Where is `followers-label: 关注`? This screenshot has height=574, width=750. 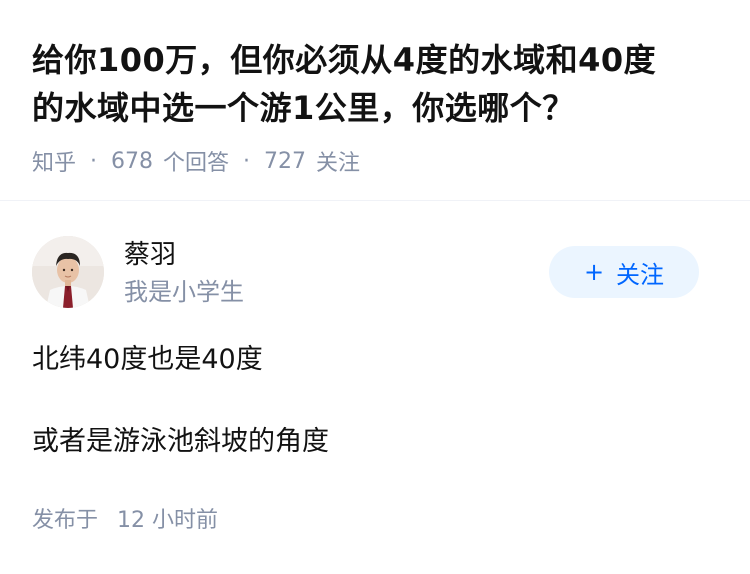
followers-label: 关注 is located at coordinates (338, 163).